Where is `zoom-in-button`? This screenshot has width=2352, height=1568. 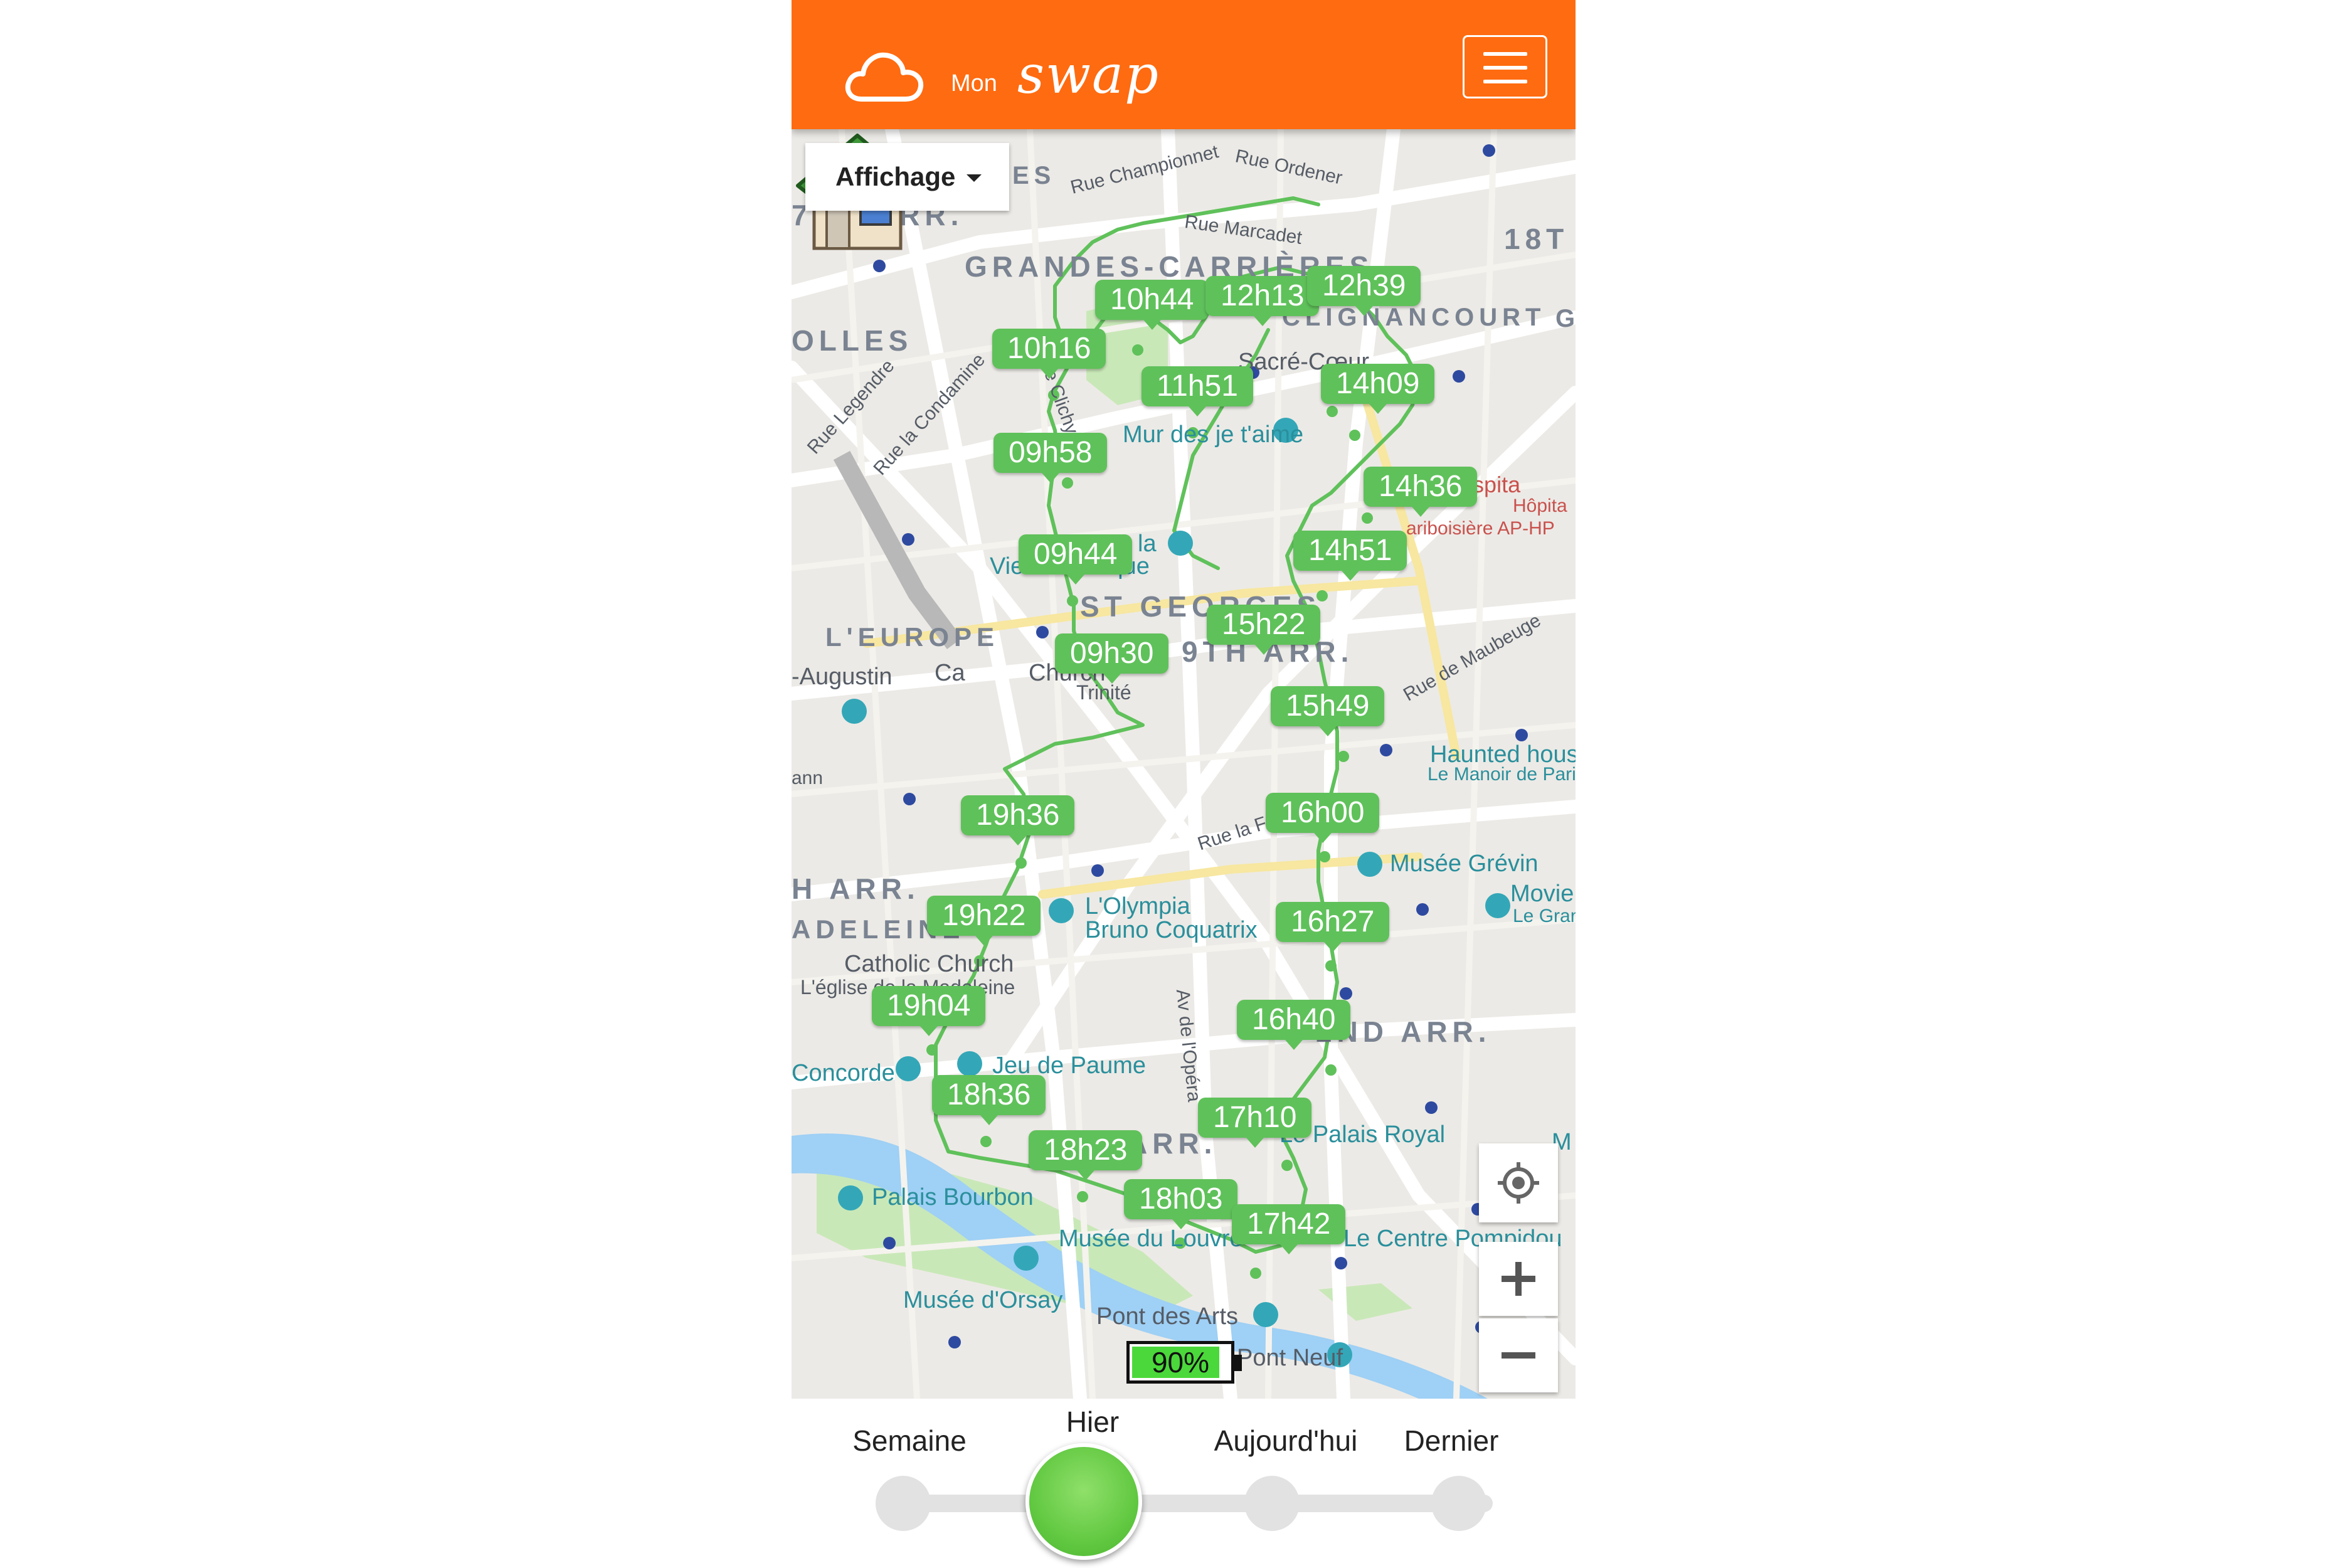 zoom-in-button is located at coordinates (1518, 1279).